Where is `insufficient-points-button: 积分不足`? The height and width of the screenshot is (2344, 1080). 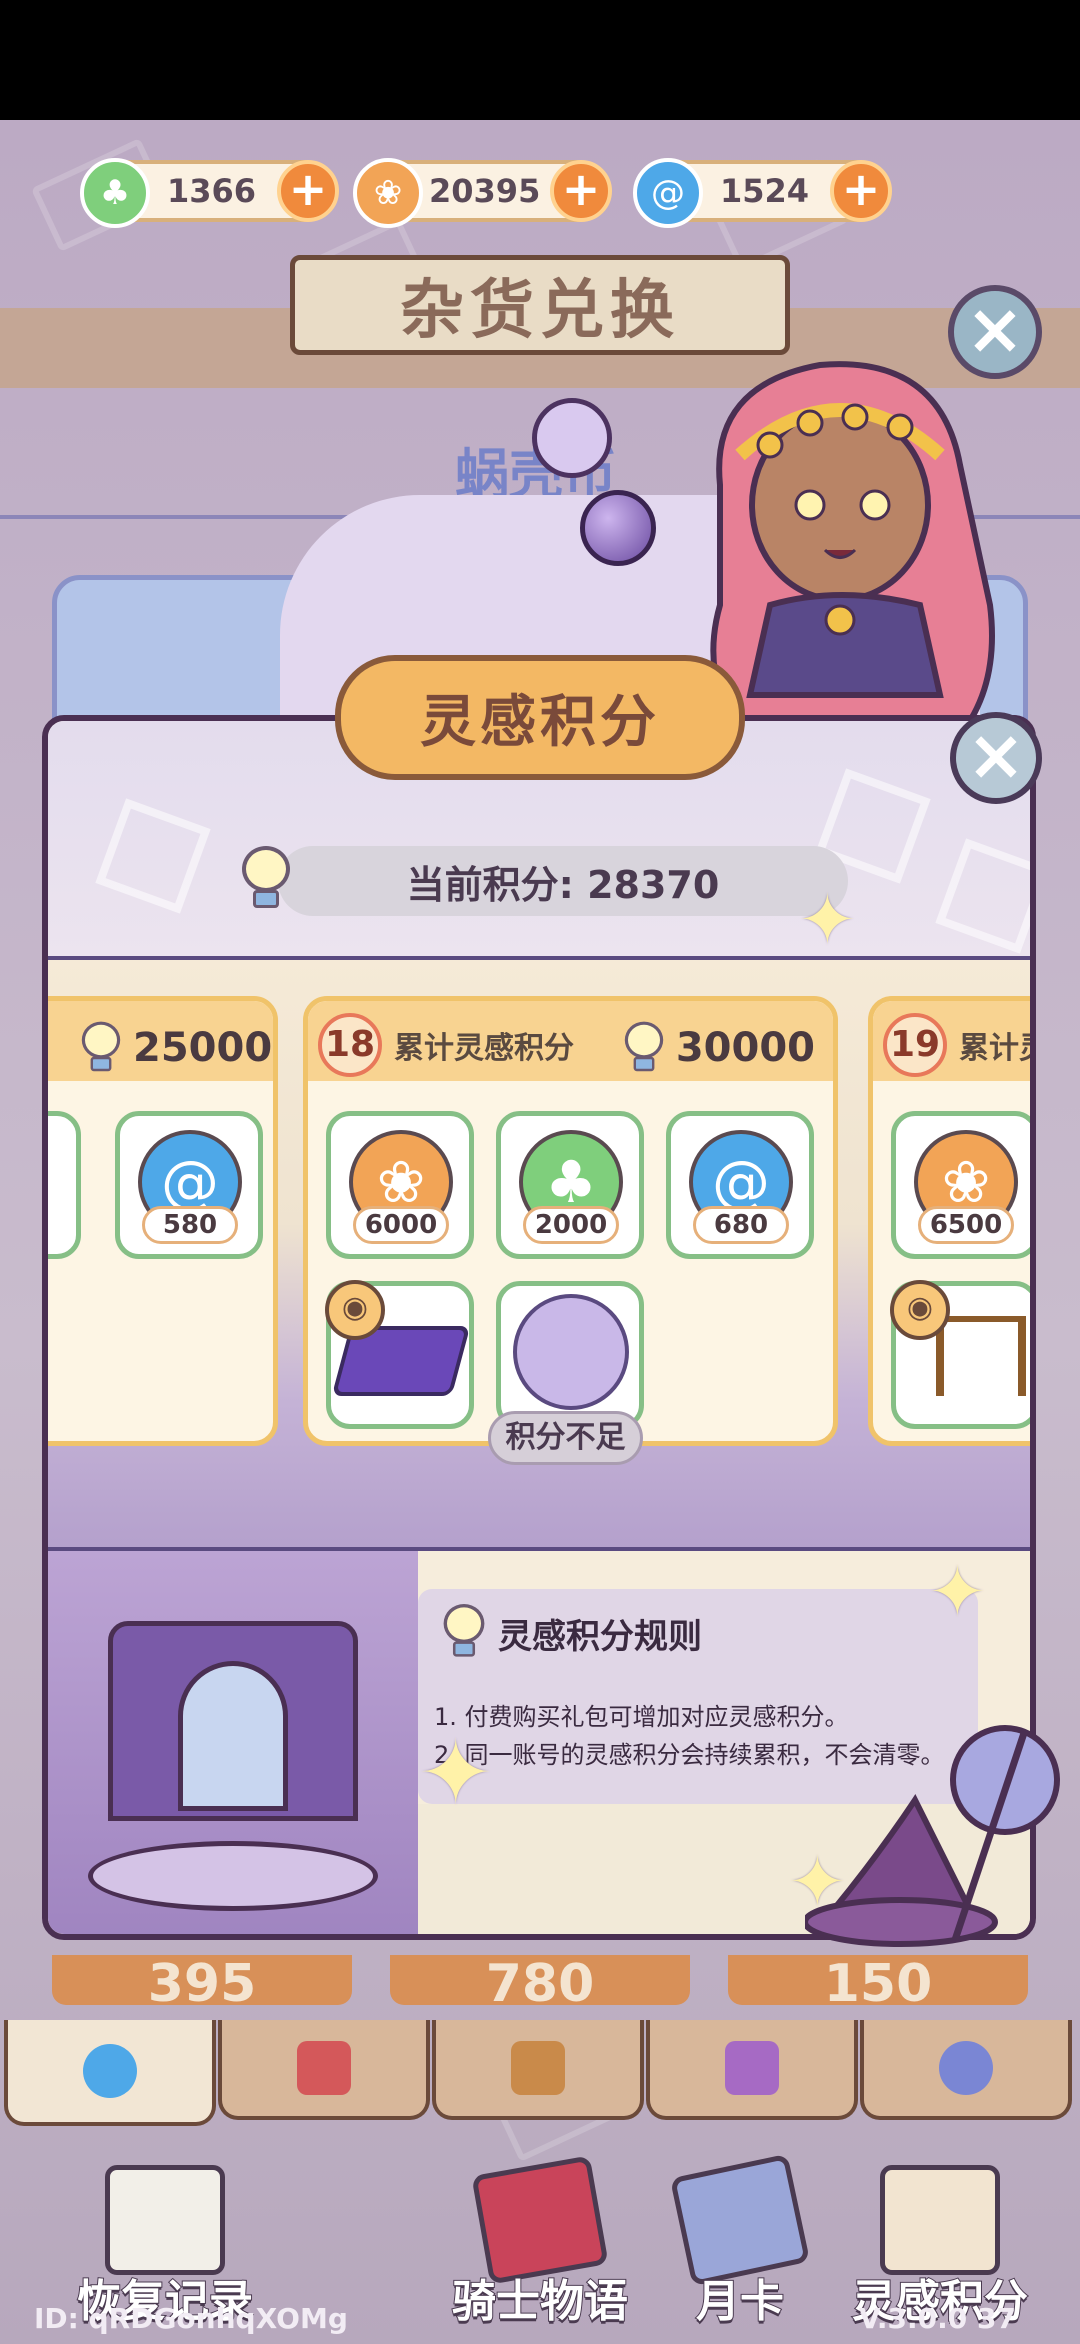
insufficient-points-button: 积分不足 is located at coordinates (565, 1438).